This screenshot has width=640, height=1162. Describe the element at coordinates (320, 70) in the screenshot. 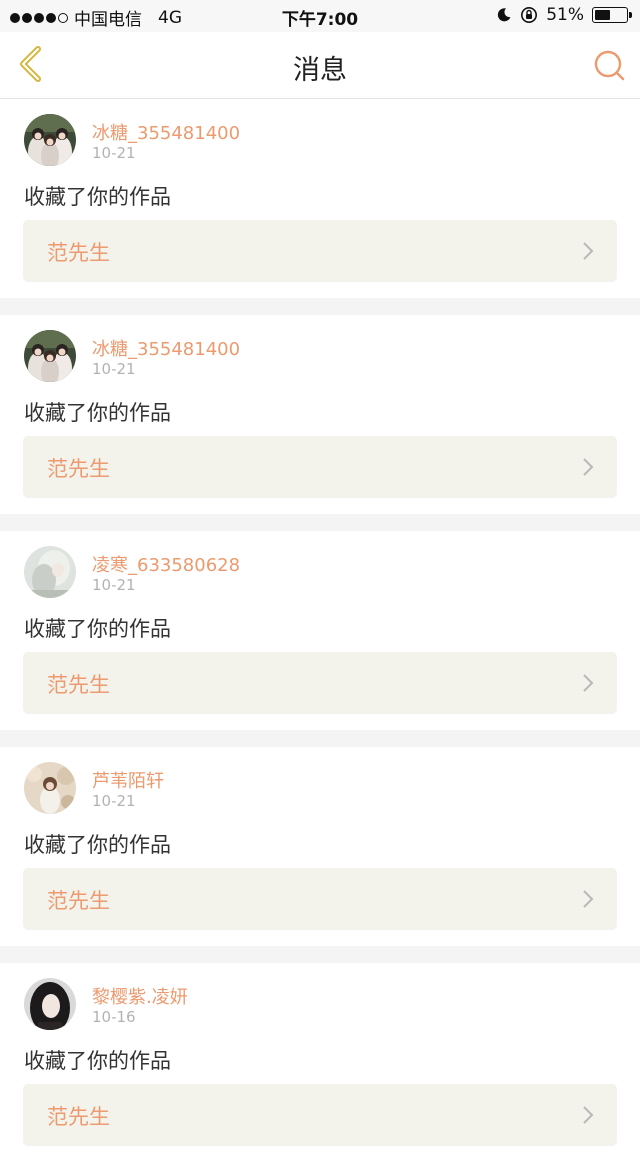

I see `page-title: 消息` at that location.